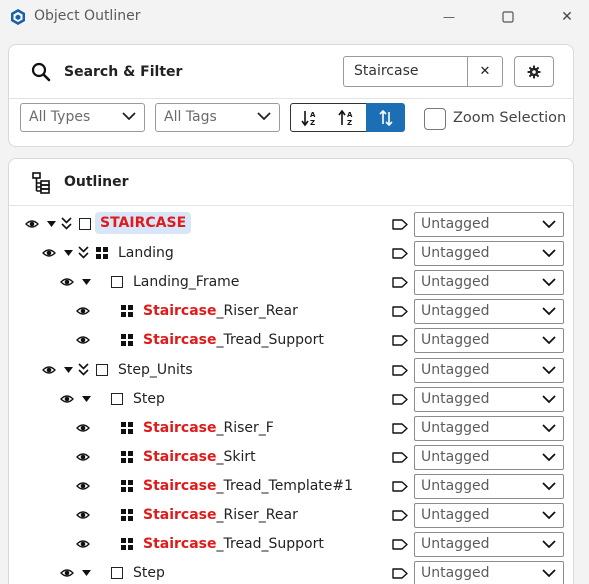 This screenshot has width=589, height=584. What do you see at coordinates (155, 370) in the screenshot?
I see `tree-item-name: Step_Units` at bounding box center [155, 370].